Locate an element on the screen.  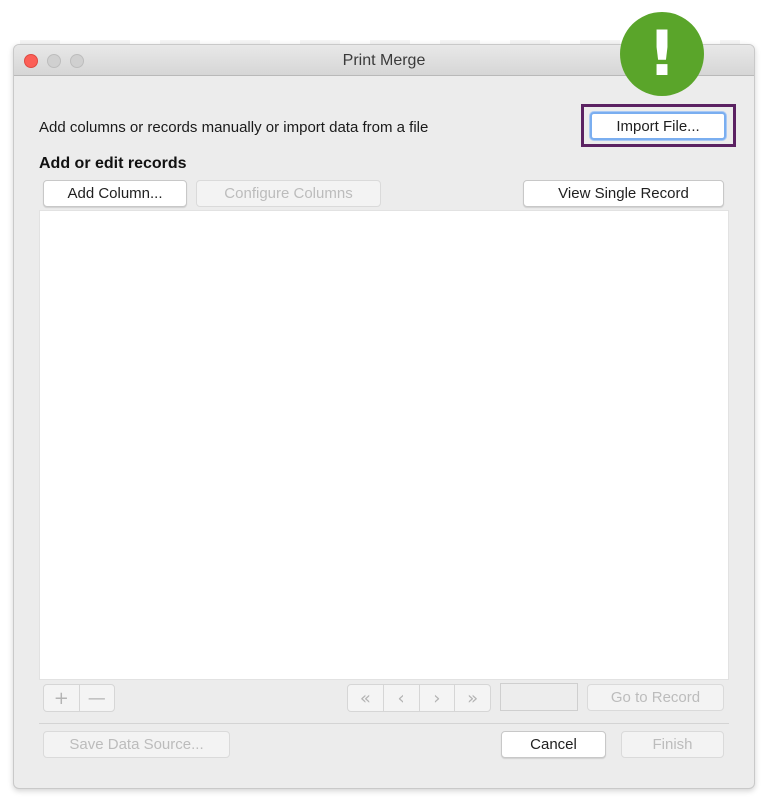
add-remove-segment: + — is located at coordinates (79, 698).